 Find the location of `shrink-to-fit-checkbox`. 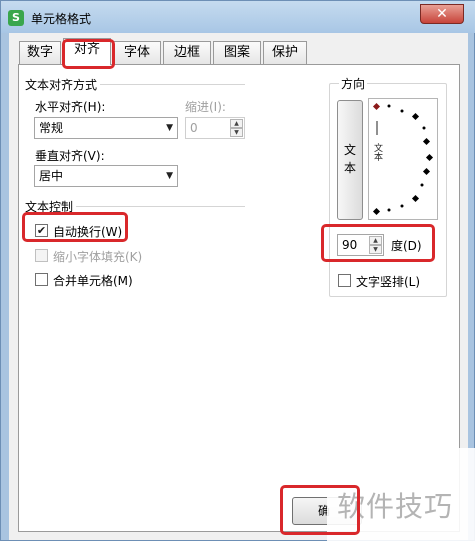

shrink-to-fit-checkbox is located at coordinates (41, 255).